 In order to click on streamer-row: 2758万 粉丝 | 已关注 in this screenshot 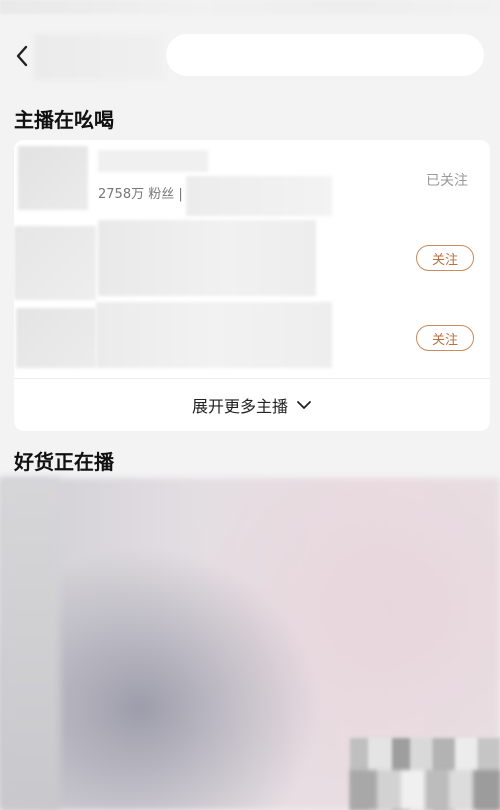, I will do `click(252, 179)`.